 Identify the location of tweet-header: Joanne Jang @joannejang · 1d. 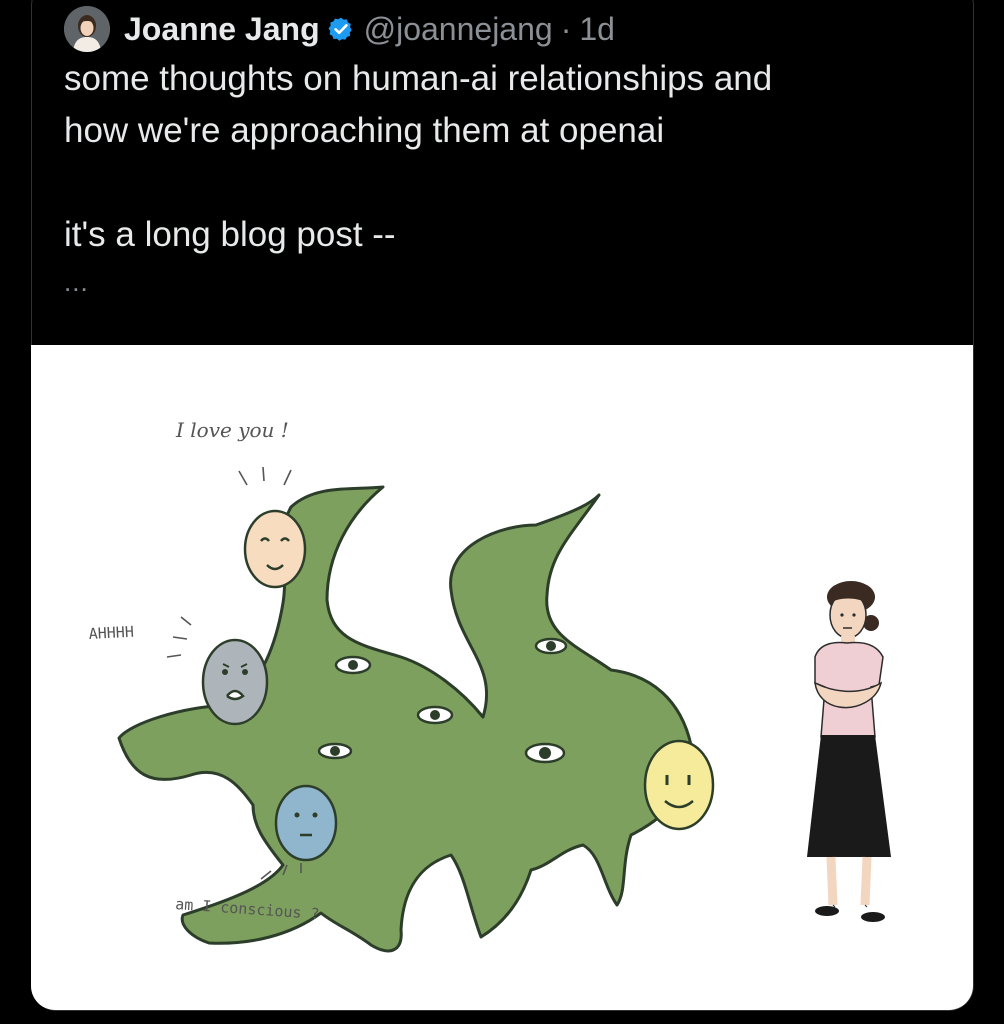
(339, 29).